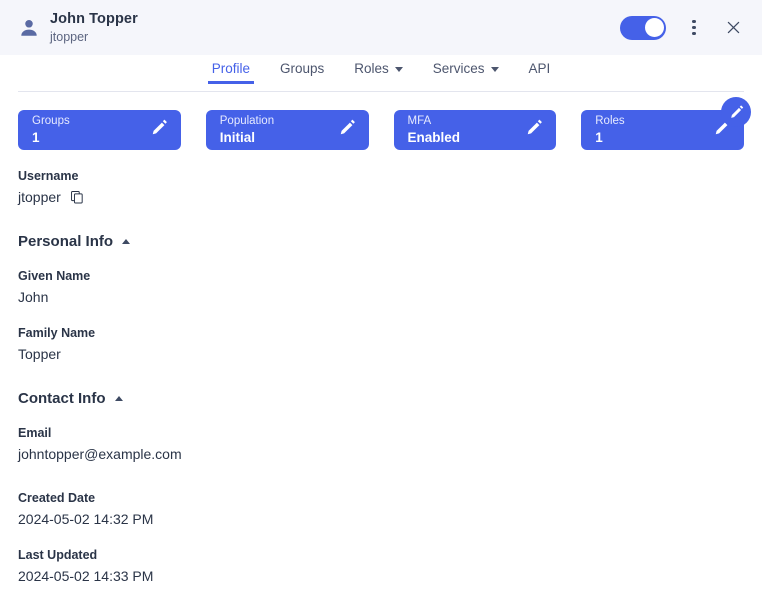 Image resolution: width=762 pixels, height=590 pixels. Describe the element at coordinates (610, 121) in the screenshot. I see `card-label: Roles` at that location.